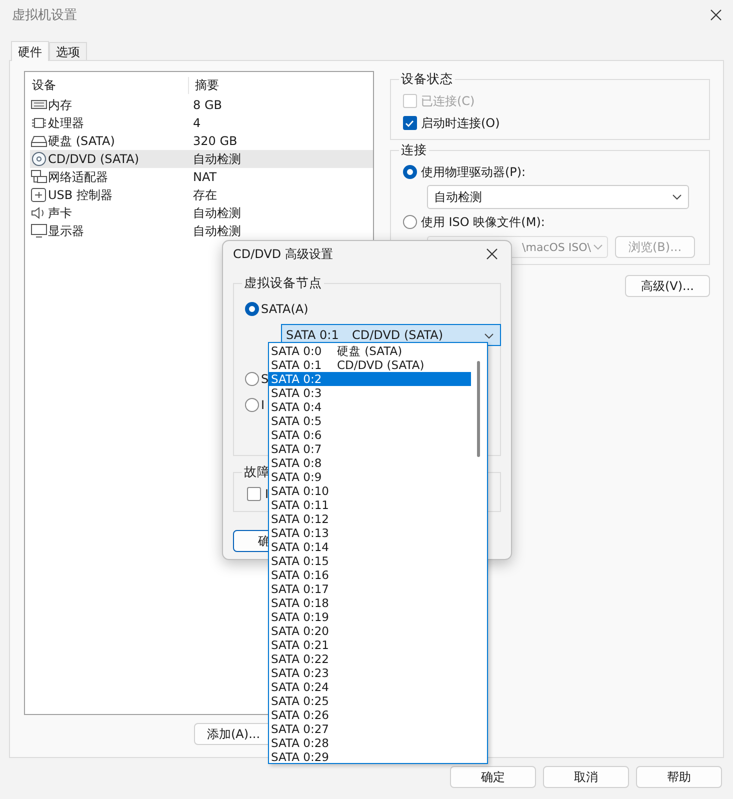 The width and height of the screenshot is (733, 799). Describe the element at coordinates (204, 177) in the screenshot. I see `device-summary: NAT` at that location.